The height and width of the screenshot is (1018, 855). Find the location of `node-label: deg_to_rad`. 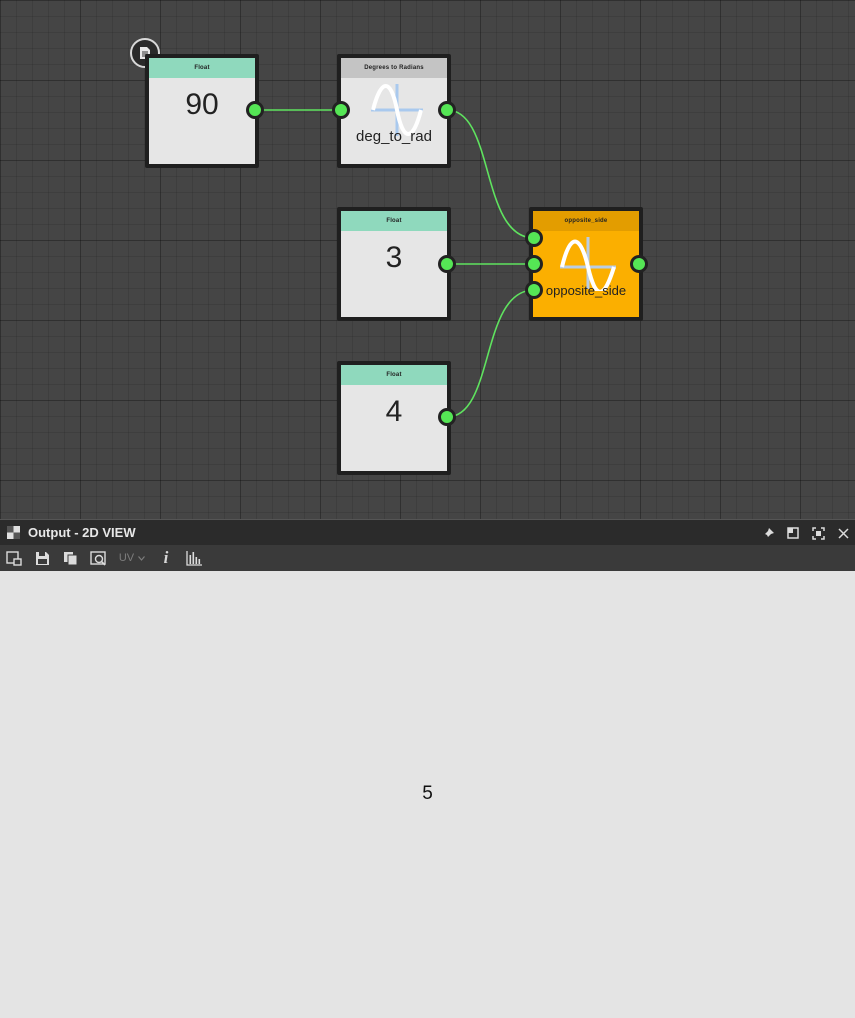

node-label: deg_to_rad is located at coordinates (394, 136).